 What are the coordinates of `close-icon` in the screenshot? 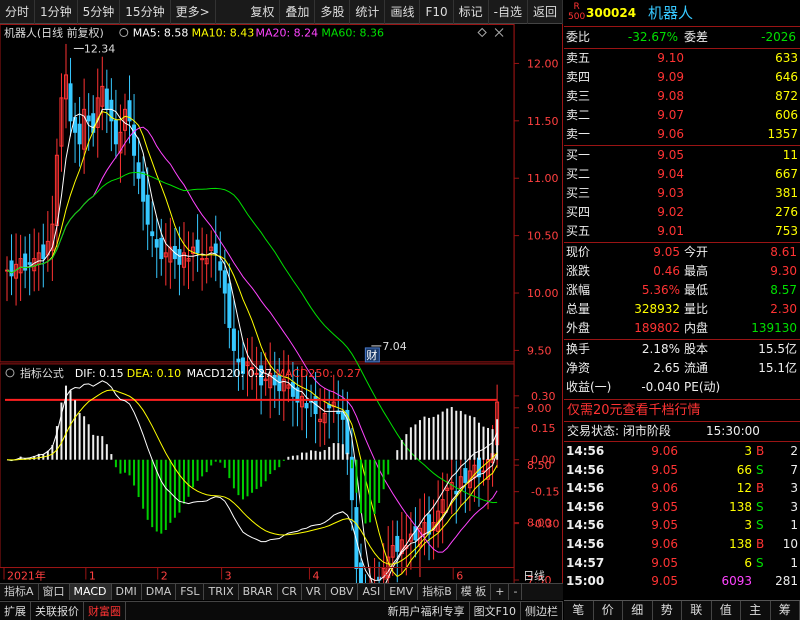 It's located at (499, 32).